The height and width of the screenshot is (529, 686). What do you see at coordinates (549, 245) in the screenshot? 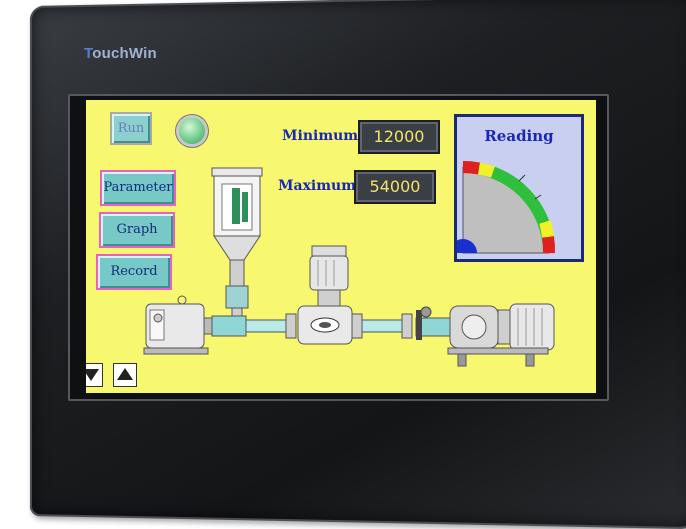
I see `gauge-high-zone` at bounding box center [549, 245].